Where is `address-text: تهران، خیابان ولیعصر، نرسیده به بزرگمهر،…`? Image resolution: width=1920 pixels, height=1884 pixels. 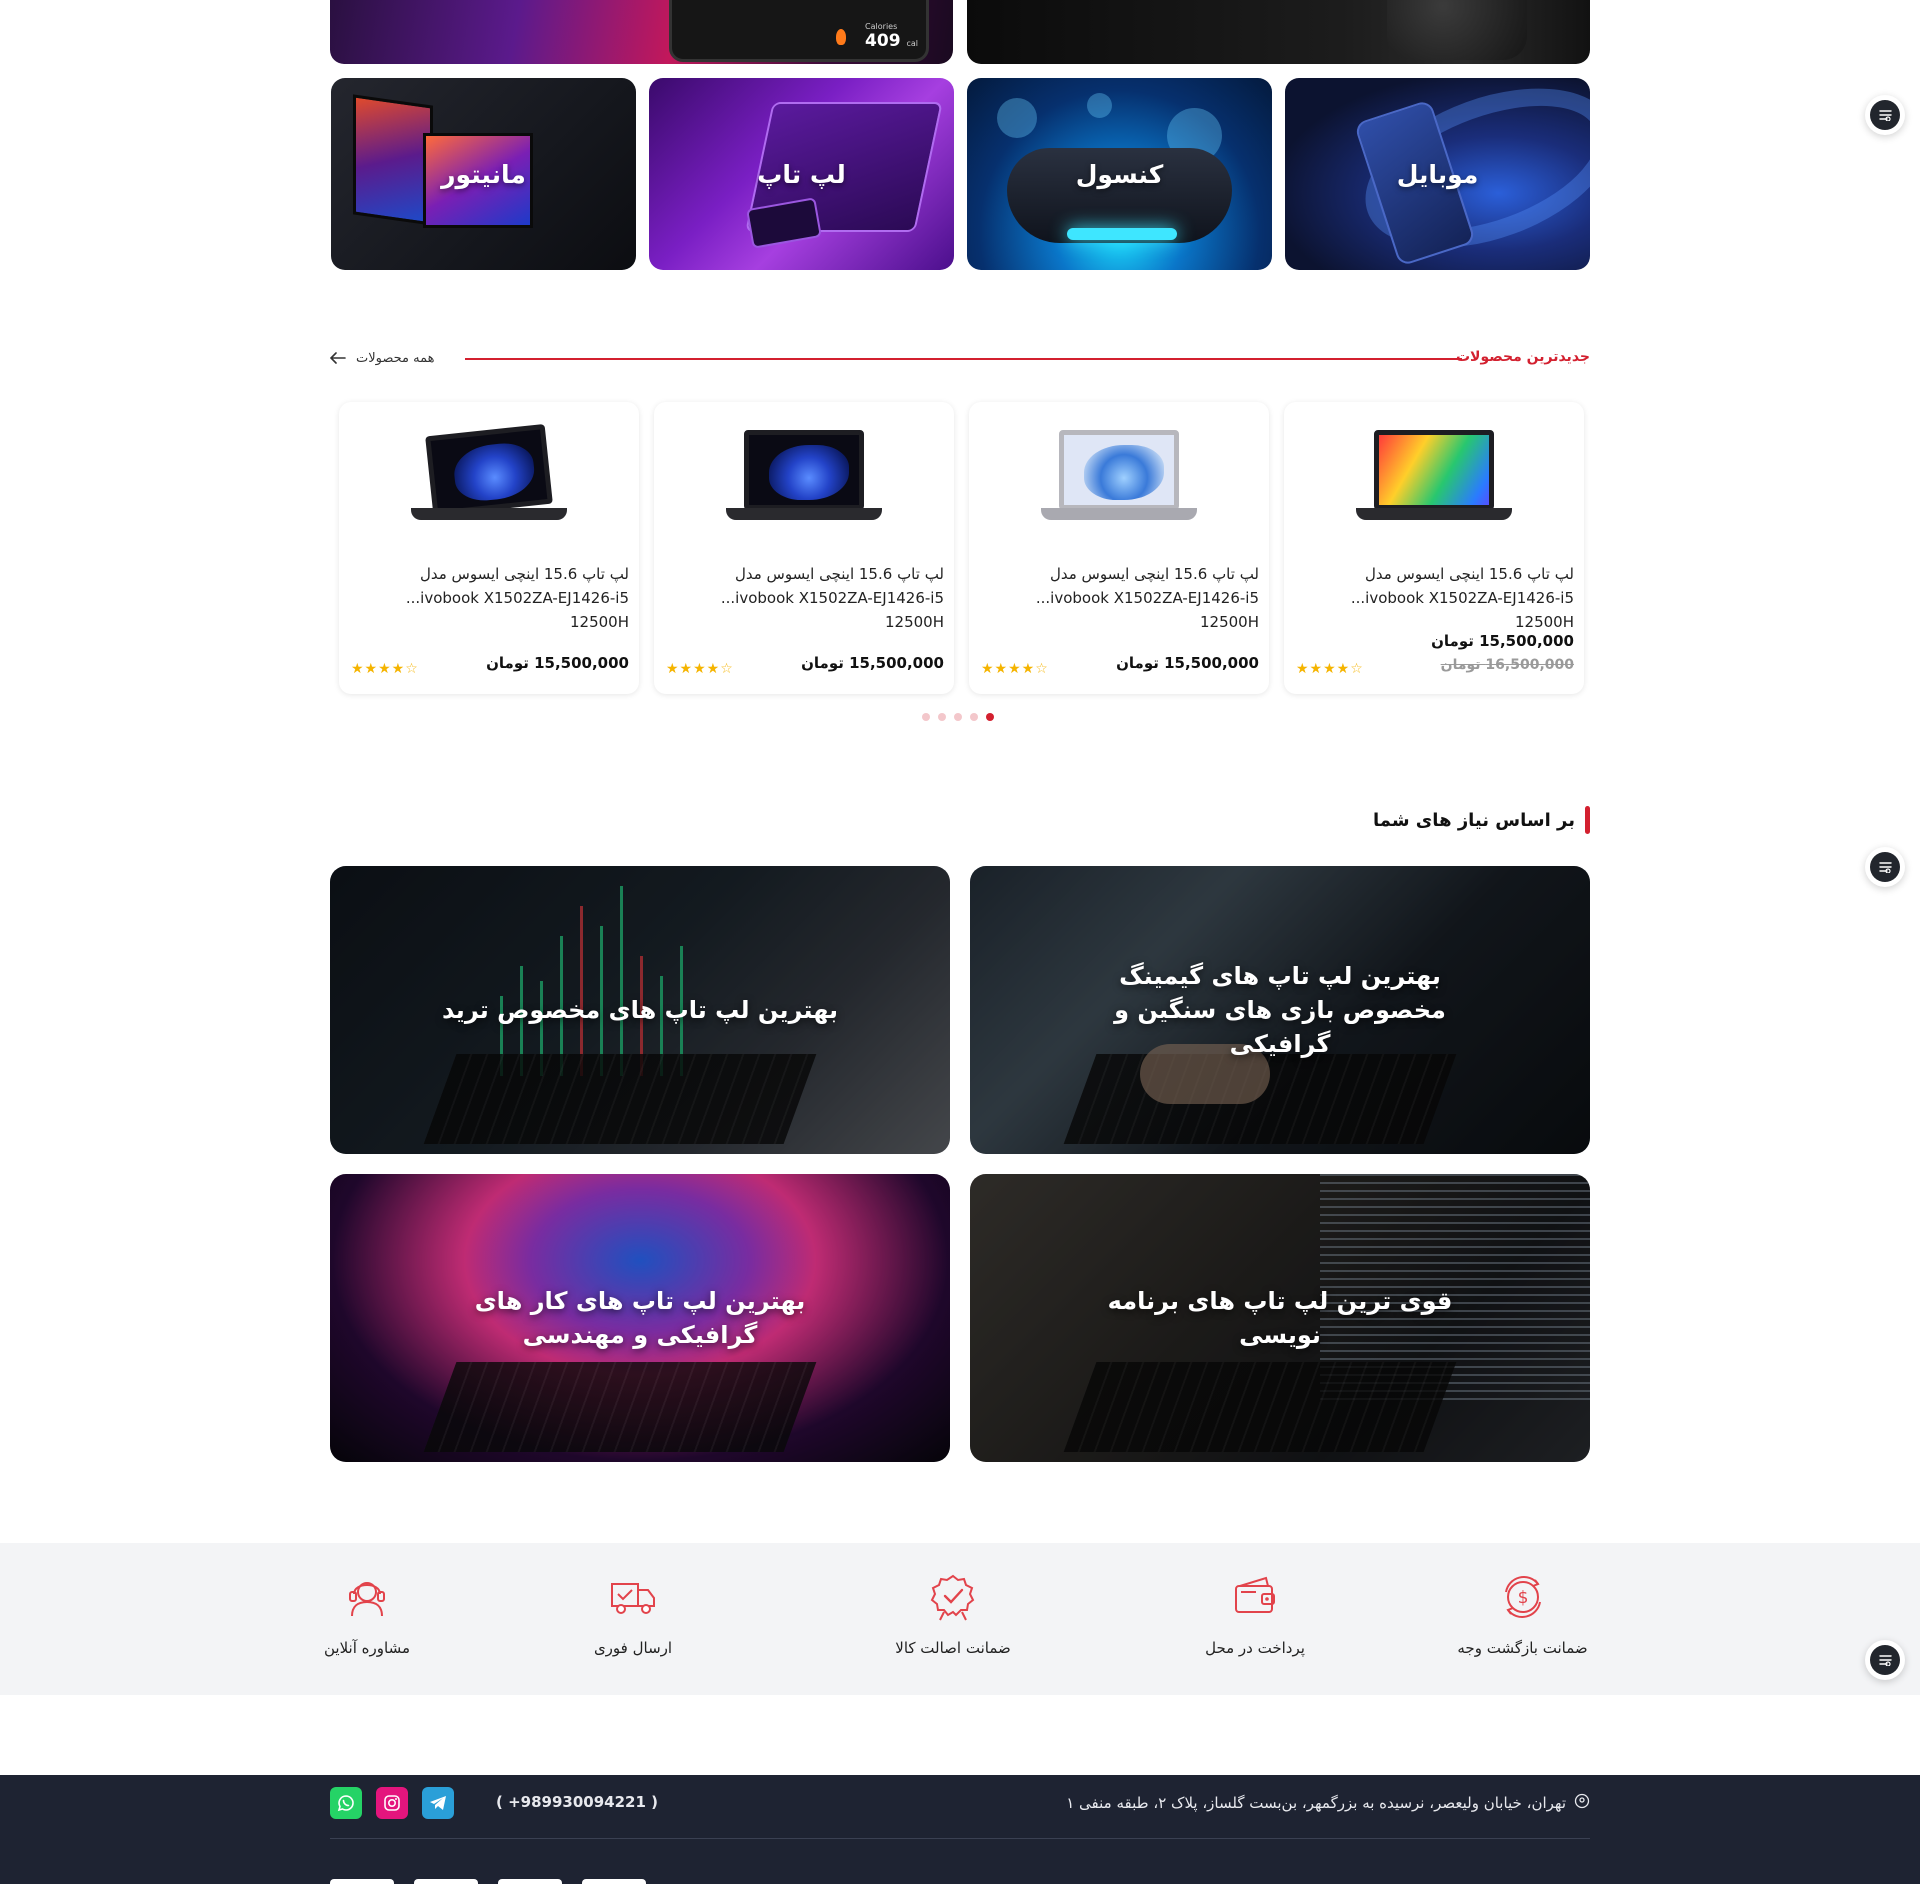 address-text: تهران، خیابان ولیعصر، نرسیده به بزرگمهر،… is located at coordinates (1316, 1803).